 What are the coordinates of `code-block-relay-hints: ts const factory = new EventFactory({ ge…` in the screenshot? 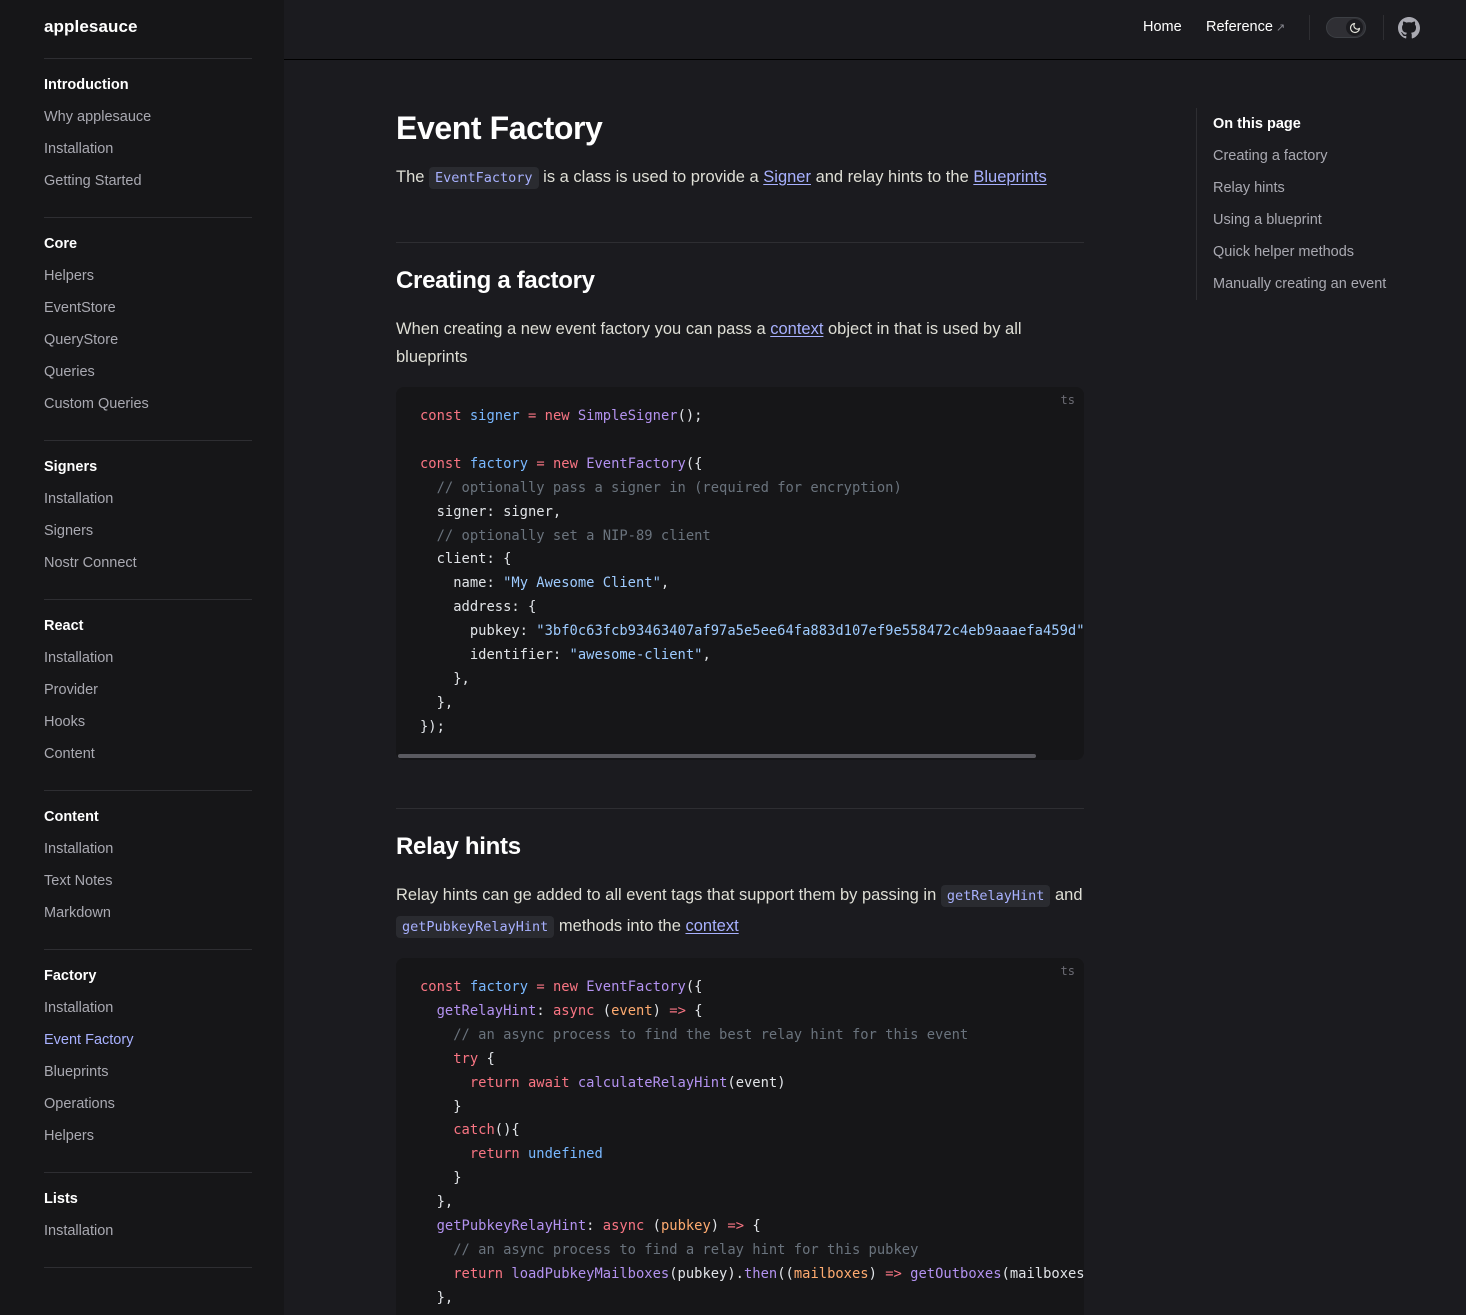 It's located at (740, 1136).